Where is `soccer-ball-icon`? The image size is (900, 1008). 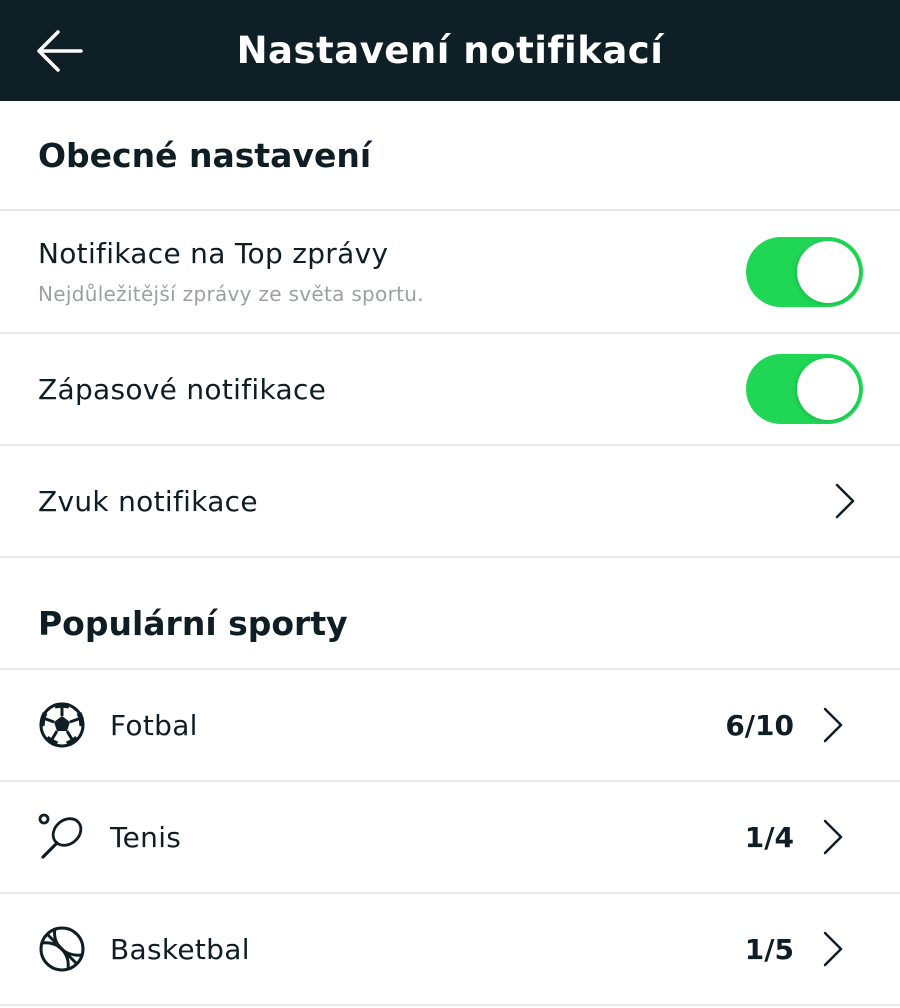 soccer-ball-icon is located at coordinates (62, 725).